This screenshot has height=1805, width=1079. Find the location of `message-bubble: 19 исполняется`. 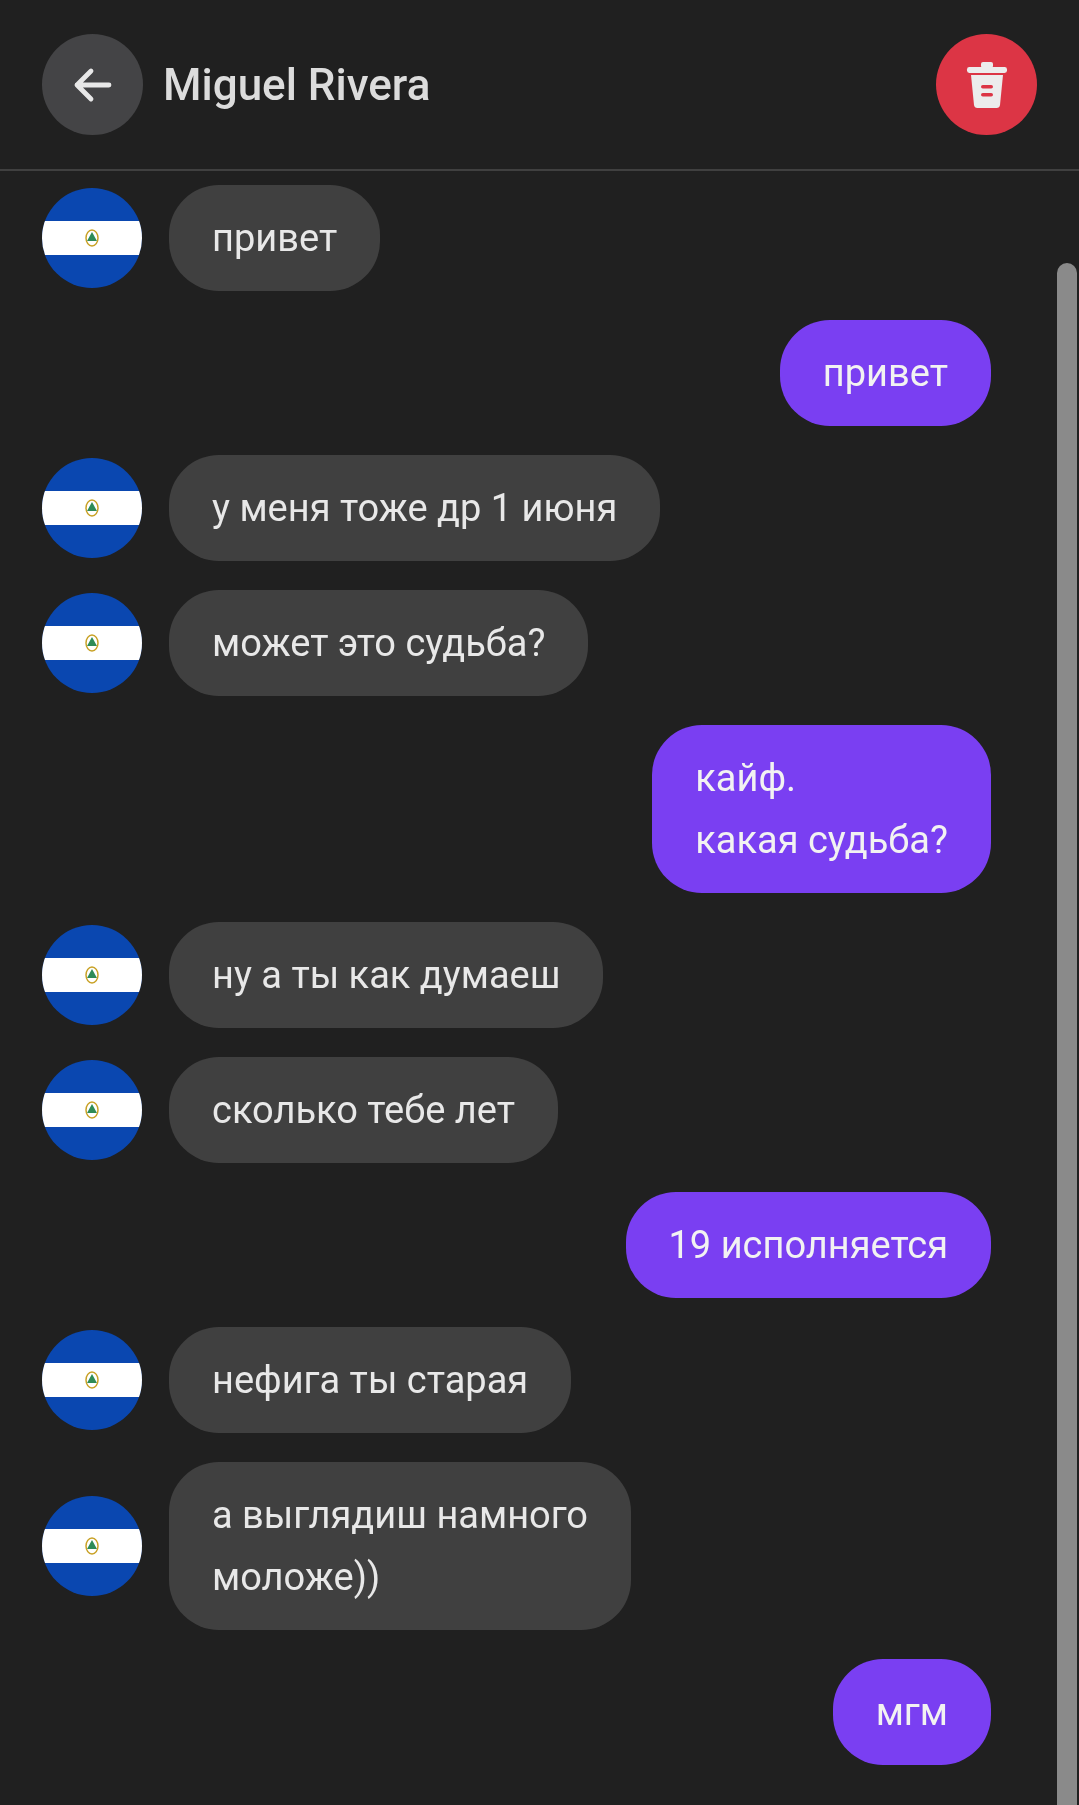

message-bubble: 19 исполняется is located at coordinates (808, 1245).